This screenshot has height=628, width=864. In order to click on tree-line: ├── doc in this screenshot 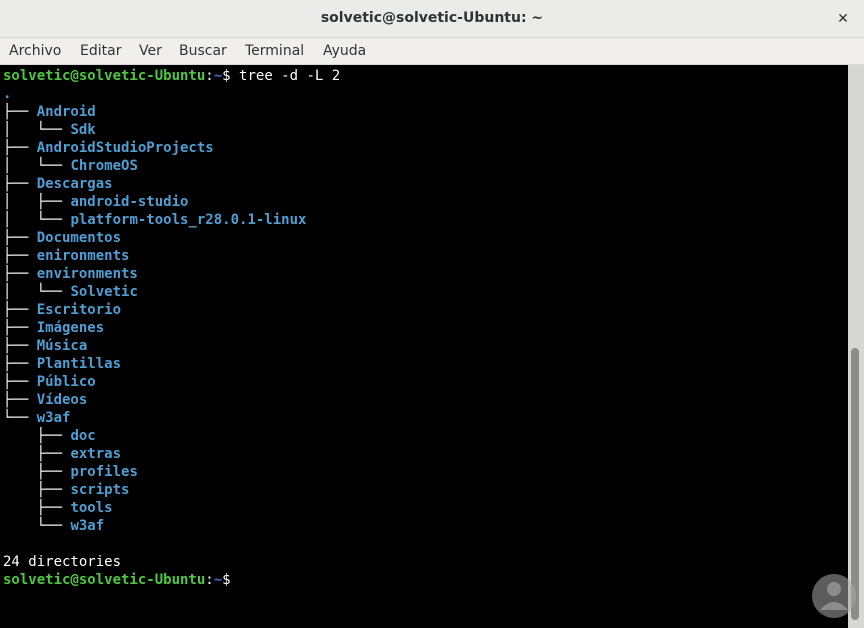, I will do `click(49, 436)`.